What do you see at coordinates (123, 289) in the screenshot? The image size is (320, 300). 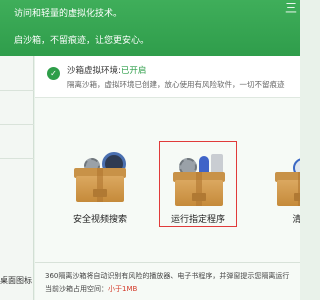 I see `usage-value: 小于1MB` at bounding box center [123, 289].